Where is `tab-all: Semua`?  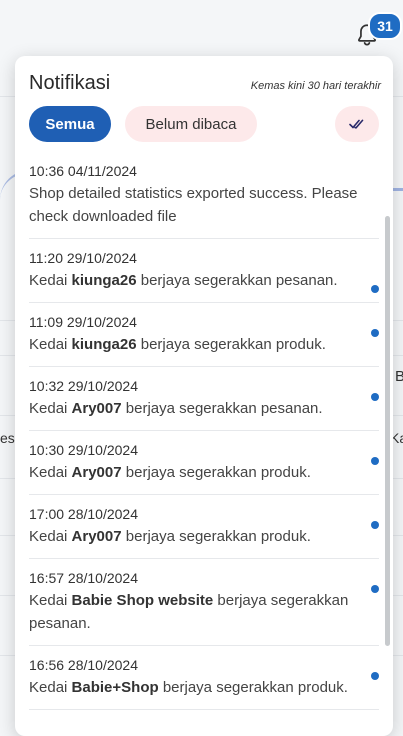 tab-all: Semua is located at coordinates (70, 124).